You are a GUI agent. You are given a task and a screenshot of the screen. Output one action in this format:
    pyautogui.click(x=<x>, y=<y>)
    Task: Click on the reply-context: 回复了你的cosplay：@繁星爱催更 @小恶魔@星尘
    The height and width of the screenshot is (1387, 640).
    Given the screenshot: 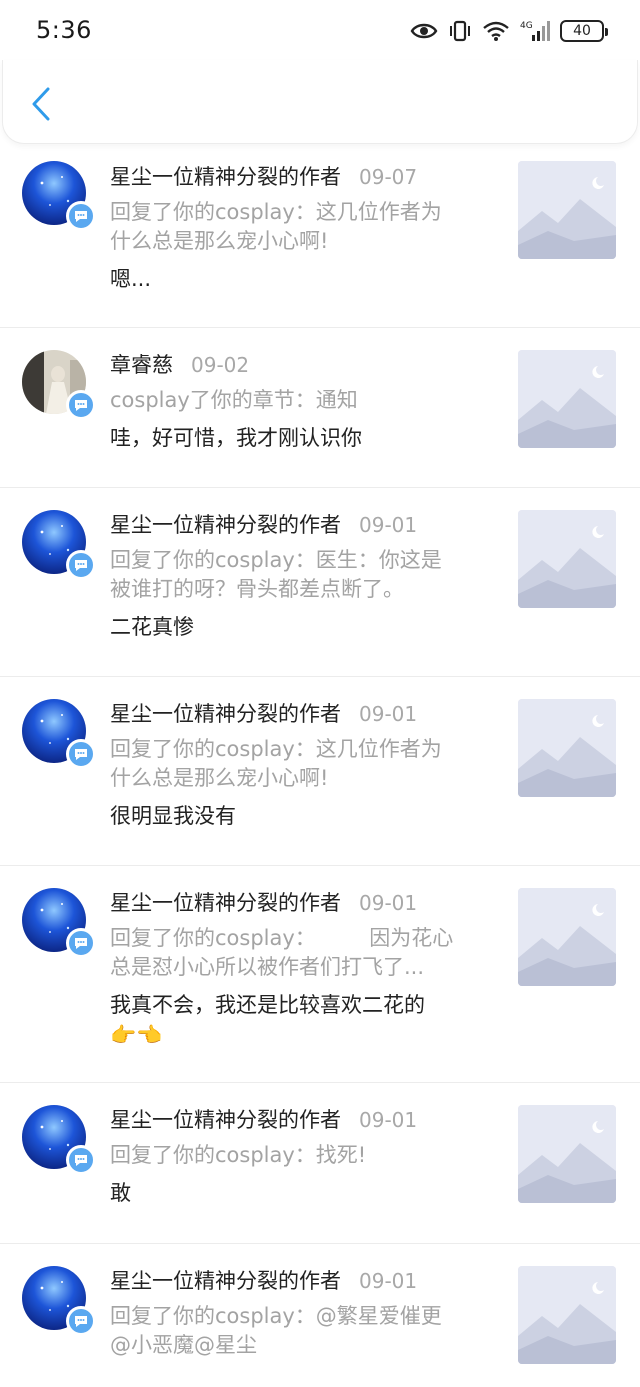 What is the action you would take?
    pyautogui.click(x=301, y=1331)
    